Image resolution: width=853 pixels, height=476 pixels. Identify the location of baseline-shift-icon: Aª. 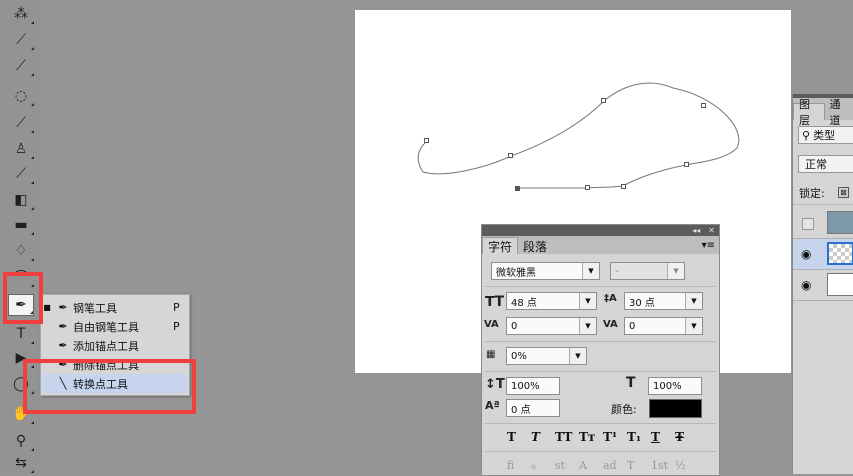
(492, 405).